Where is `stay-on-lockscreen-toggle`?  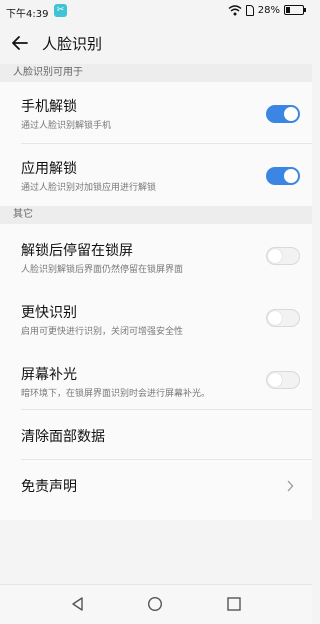
stay-on-lockscreen-toggle is located at coordinates (283, 256).